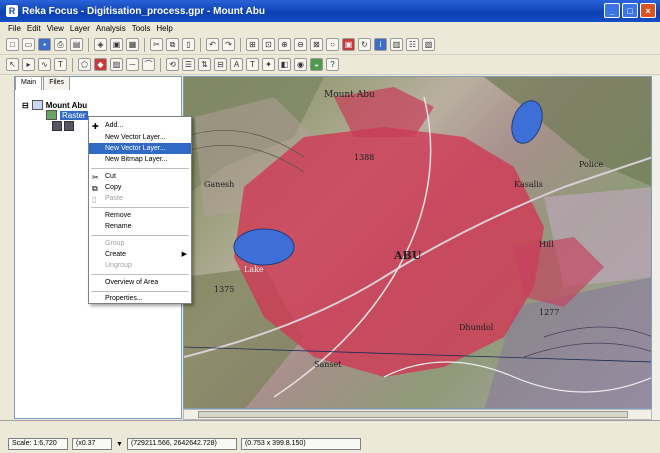 The height and width of the screenshot is (453, 660). Describe the element at coordinates (364, 157) in the screenshot. I see `map-label: 1388` at that location.